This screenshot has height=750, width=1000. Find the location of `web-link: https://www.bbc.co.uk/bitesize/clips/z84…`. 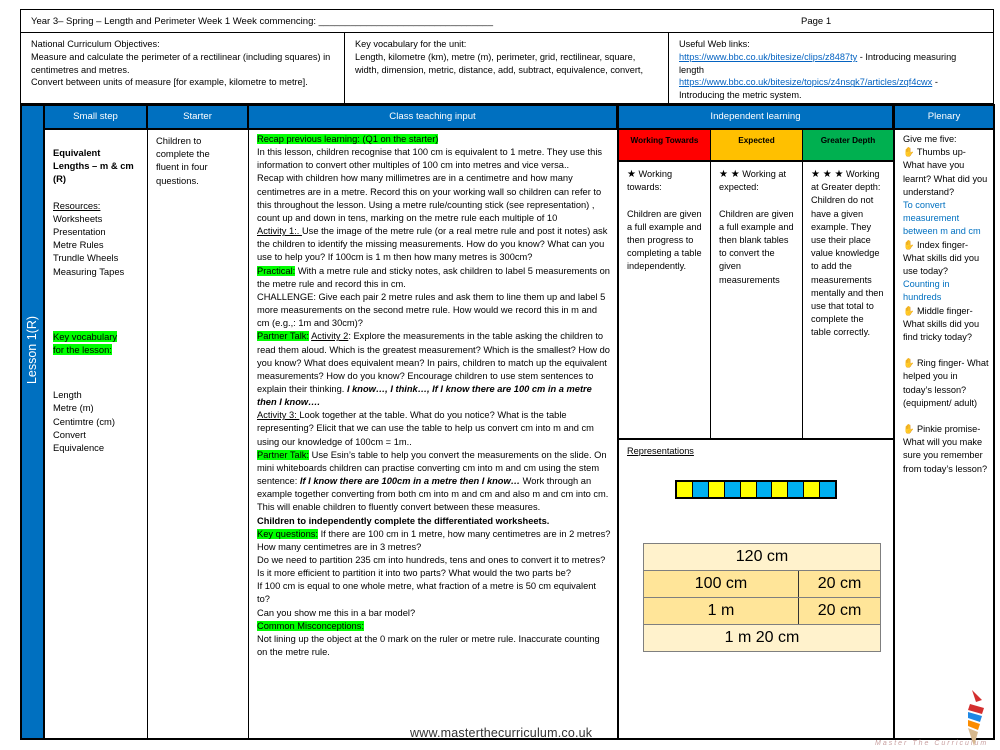

web-link: https://www.bbc.co.uk/bitesize/clips/z84… is located at coordinates (768, 57).